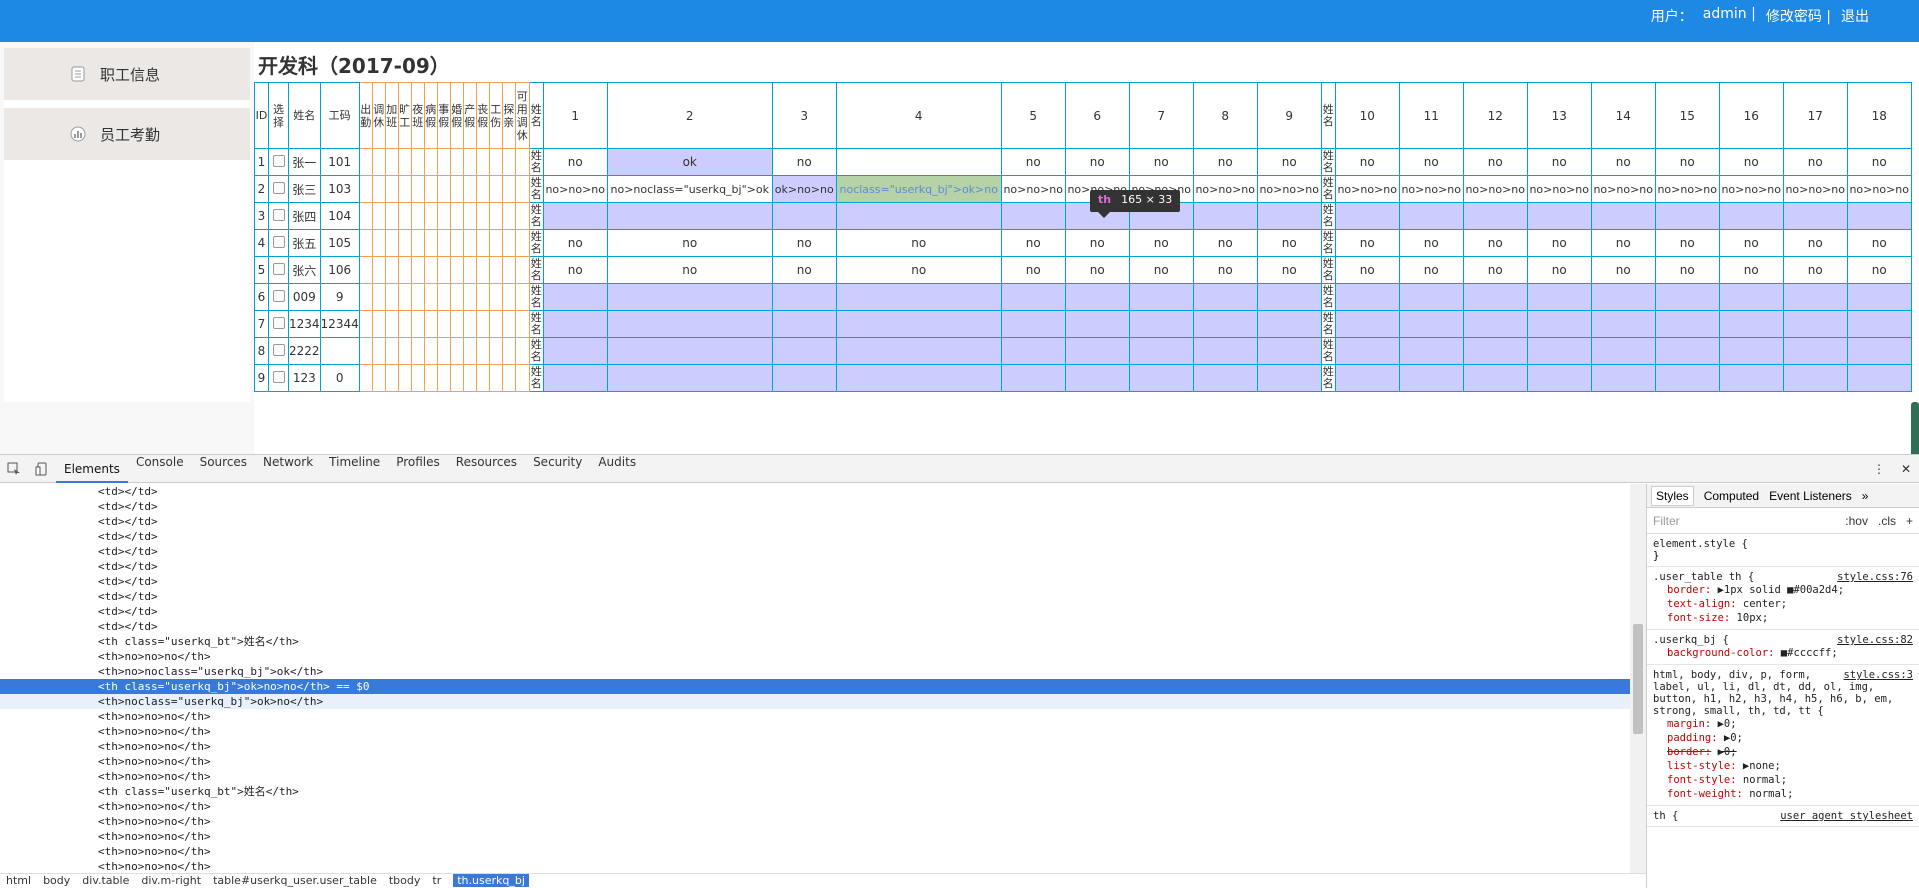 The height and width of the screenshot is (888, 1919). What do you see at coordinates (918, 189) in the screenshot?
I see `day-cell: noclass="userkq_bj">ok>no` at bounding box center [918, 189].